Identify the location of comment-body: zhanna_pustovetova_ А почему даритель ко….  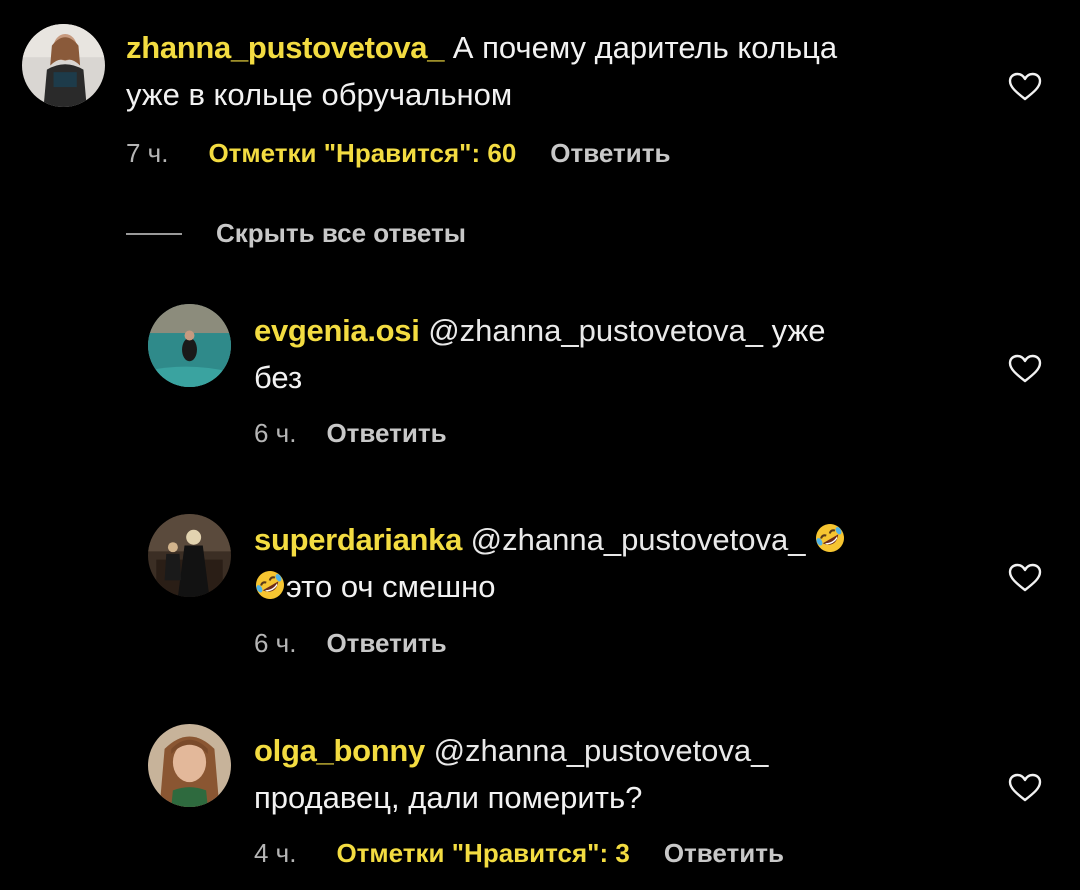
(546, 71).